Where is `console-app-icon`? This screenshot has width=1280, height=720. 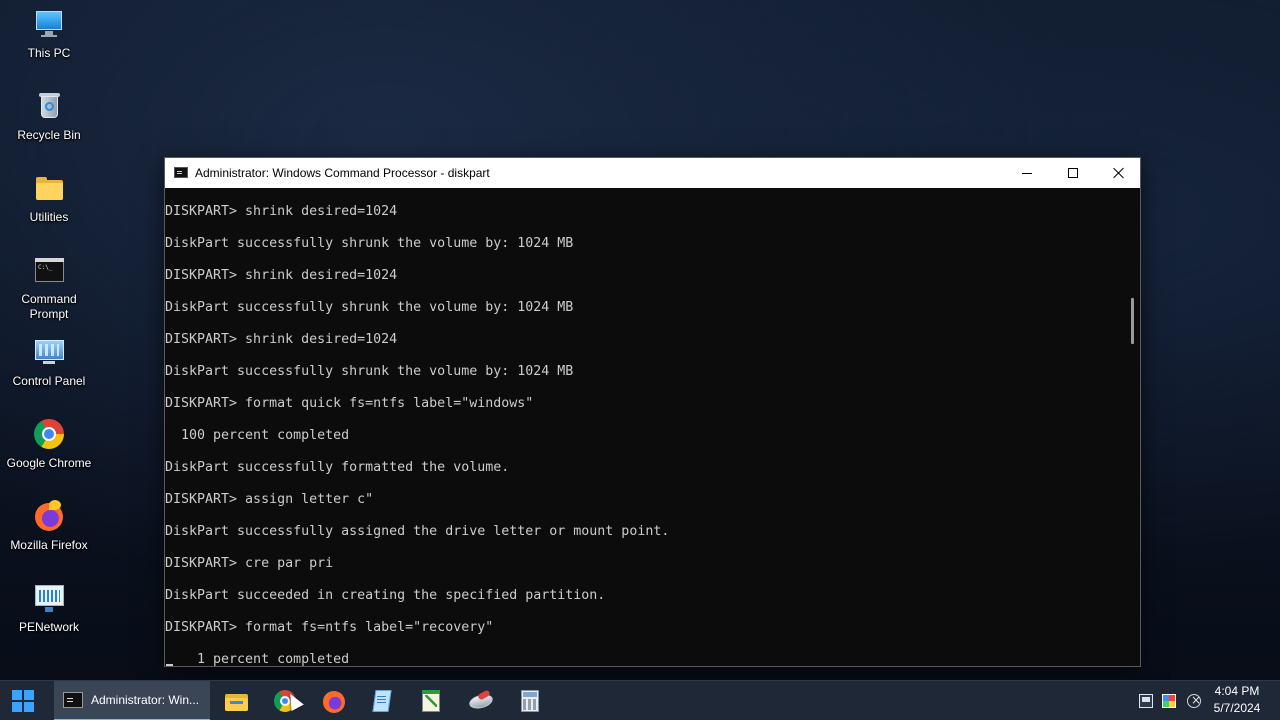
console-app-icon is located at coordinates (181, 172).